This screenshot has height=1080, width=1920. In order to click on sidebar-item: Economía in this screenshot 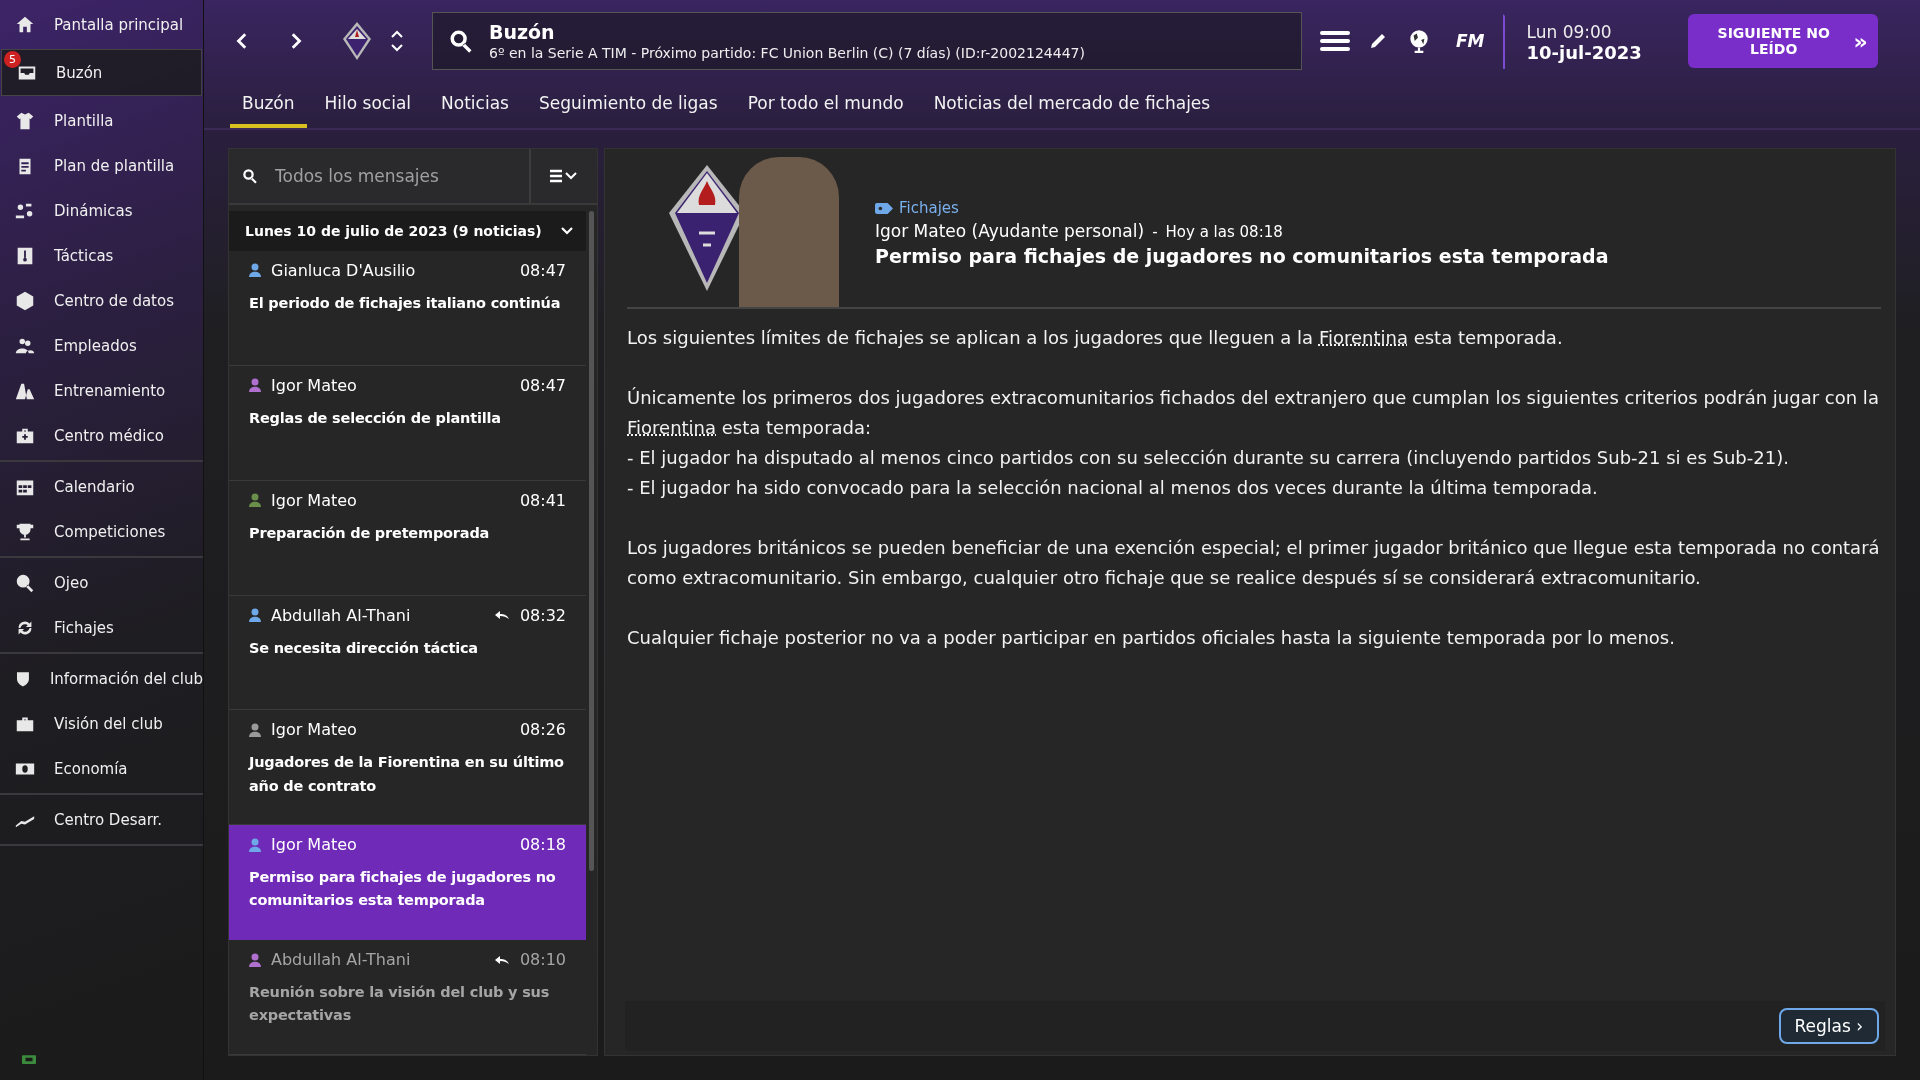, I will do `click(101, 768)`.